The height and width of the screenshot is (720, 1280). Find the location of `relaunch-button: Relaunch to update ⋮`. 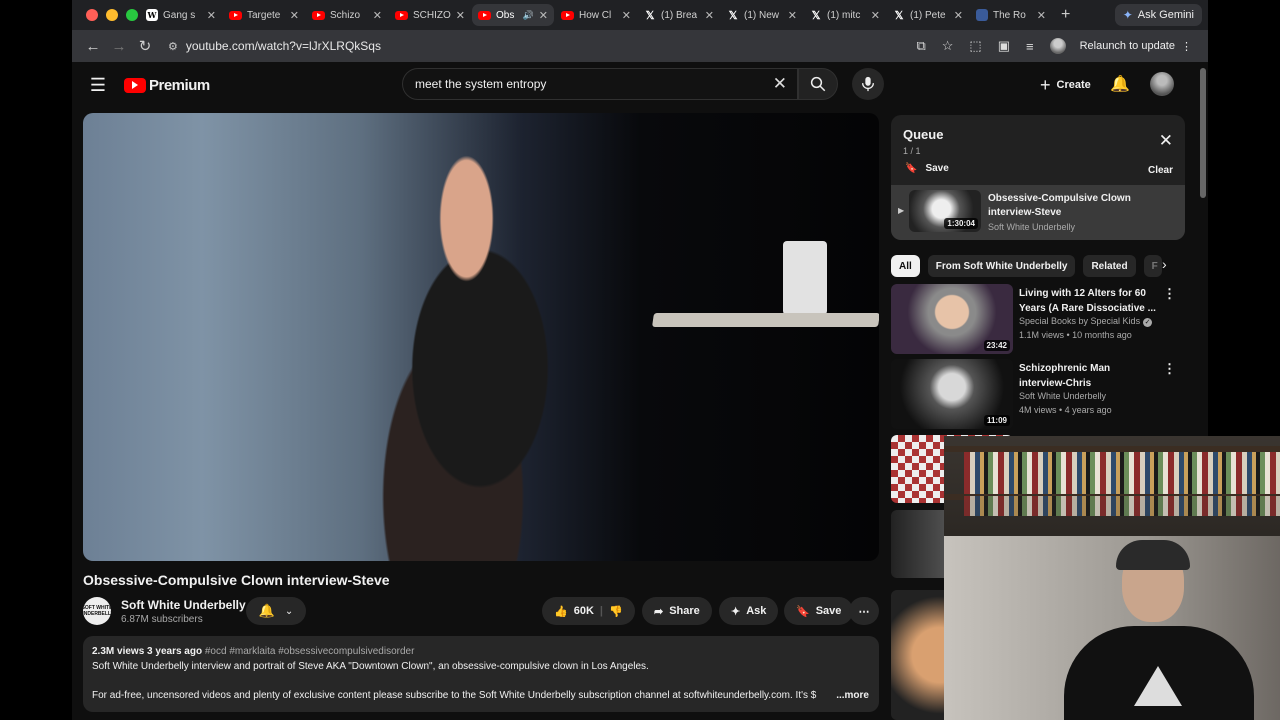

relaunch-button: Relaunch to update ⋮ is located at coordinates (1136, 46).